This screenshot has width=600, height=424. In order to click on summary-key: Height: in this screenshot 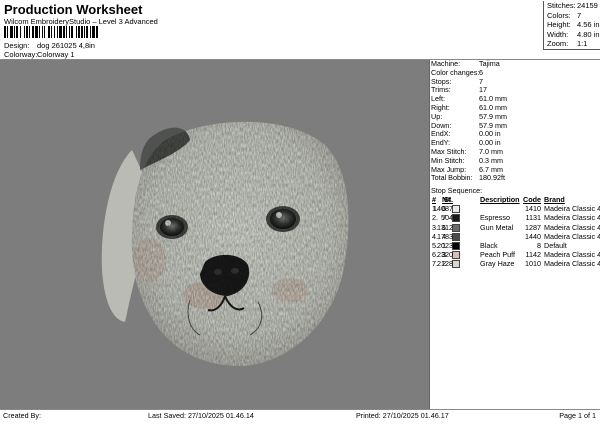, I will do `click(559, 25)`.